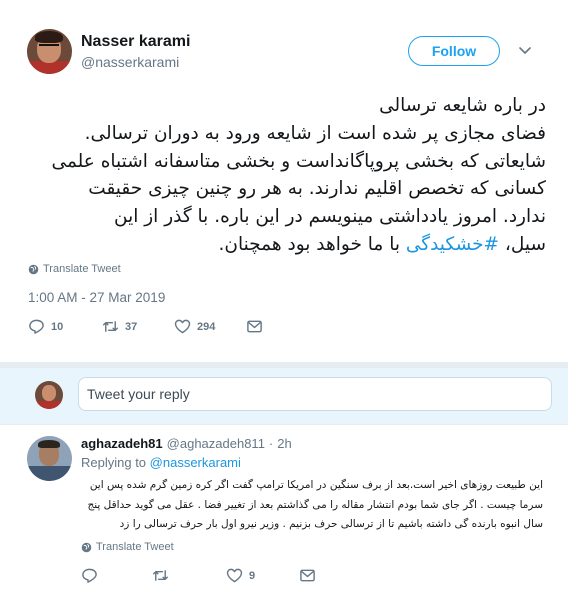 Image resolution: width=568 pixels, height=594 pixels. What do you see at coordinates (49, 51) in the screenshot?
I see `author-avatar` at bounding box center [49, 51].